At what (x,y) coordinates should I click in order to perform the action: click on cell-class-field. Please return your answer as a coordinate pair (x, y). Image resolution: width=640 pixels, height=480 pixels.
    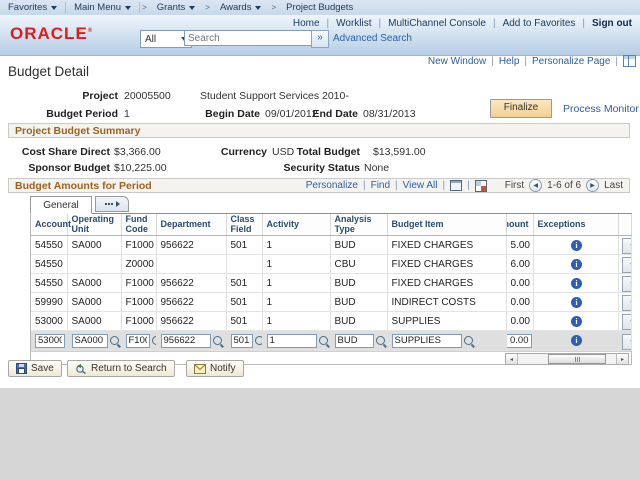
    Looking at the image, I should click on (244, 264).